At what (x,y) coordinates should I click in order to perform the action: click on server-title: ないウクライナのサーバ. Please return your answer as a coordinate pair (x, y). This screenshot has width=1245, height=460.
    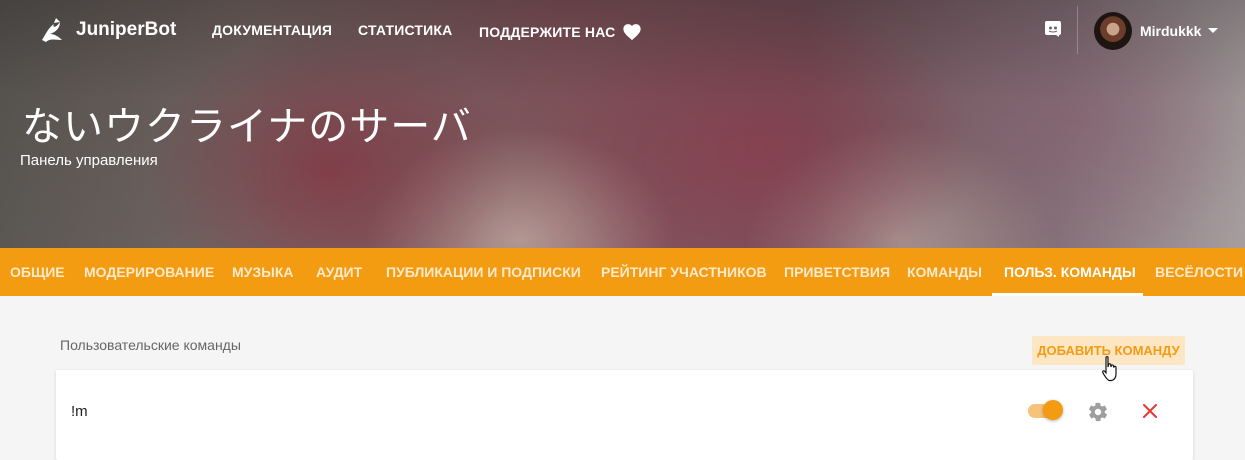
    Looking at the image, I should click on (247, 127).